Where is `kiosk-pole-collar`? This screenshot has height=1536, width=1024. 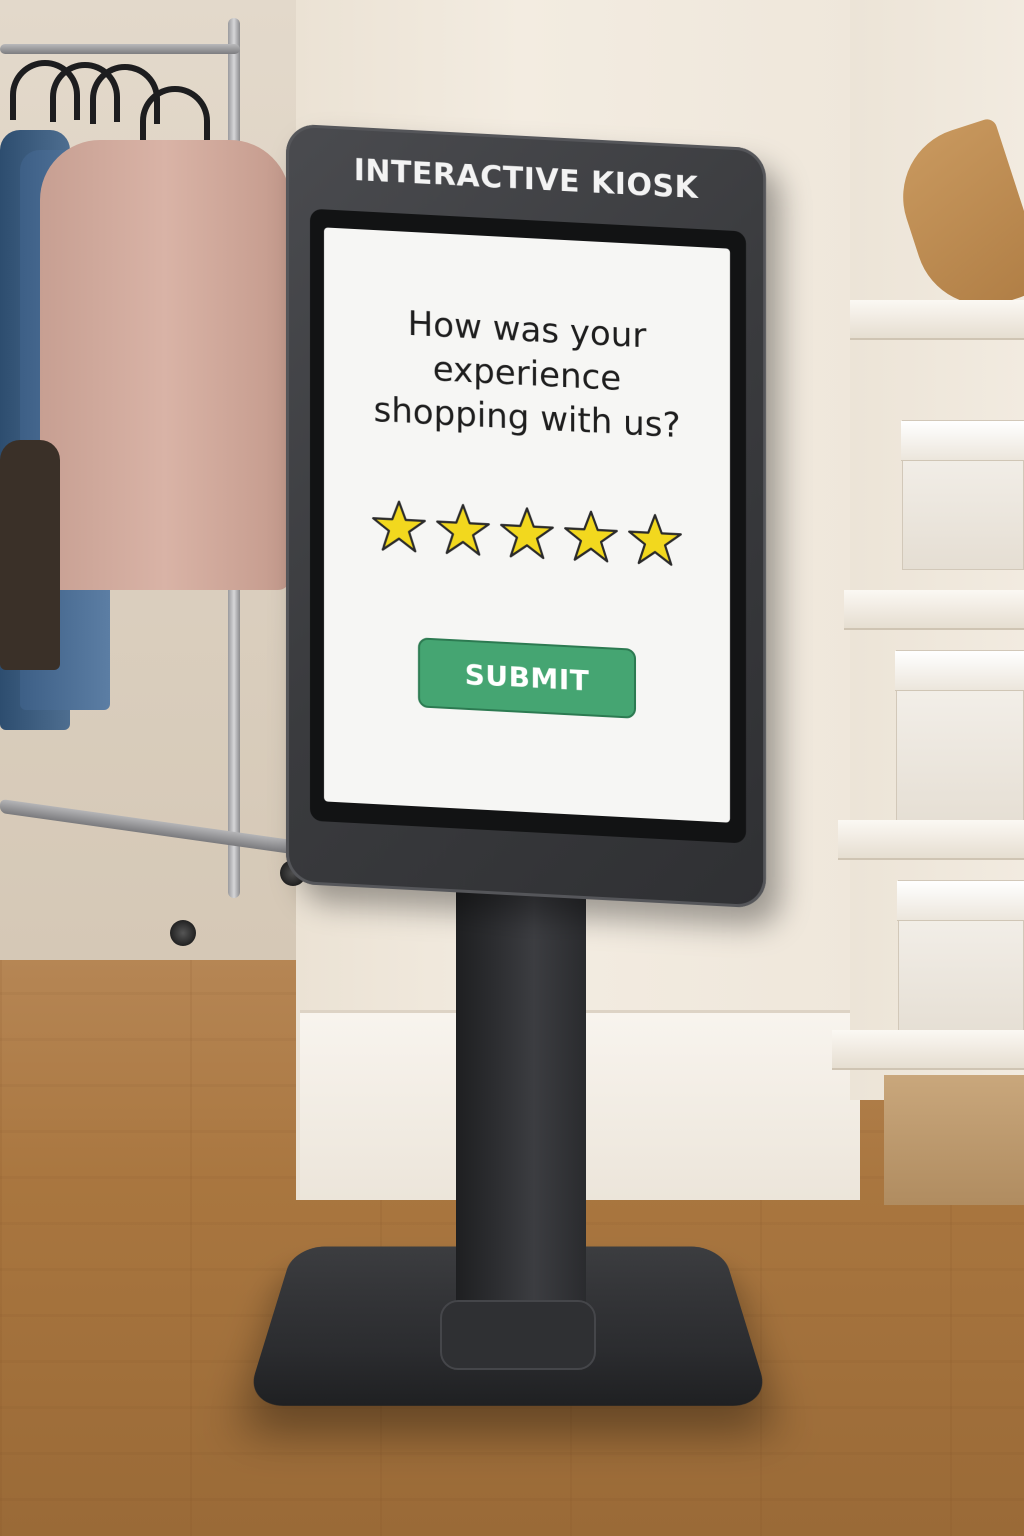 kiosk-pole-collar is located at coordinates (518, 1335).